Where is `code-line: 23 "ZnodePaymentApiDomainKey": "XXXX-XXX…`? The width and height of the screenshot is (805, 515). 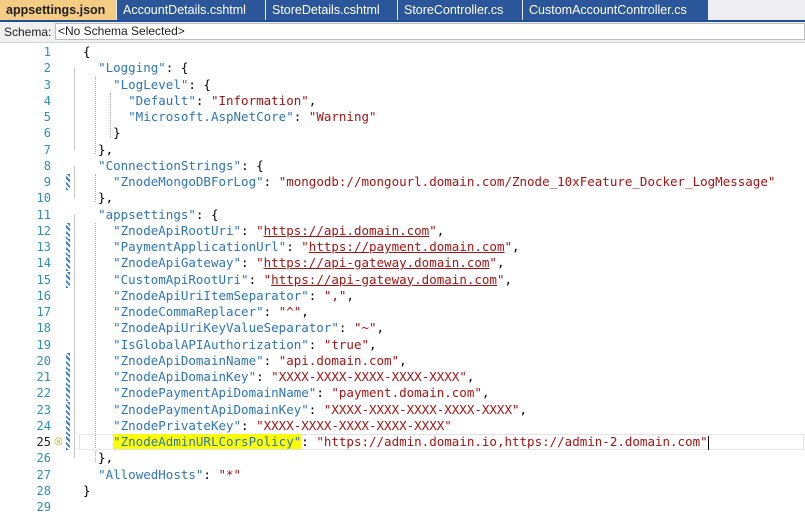
code-line: 23 "ZnodePaymentApiDomainKey": "XXXX-XXX… is located at coordinates (402, 409).